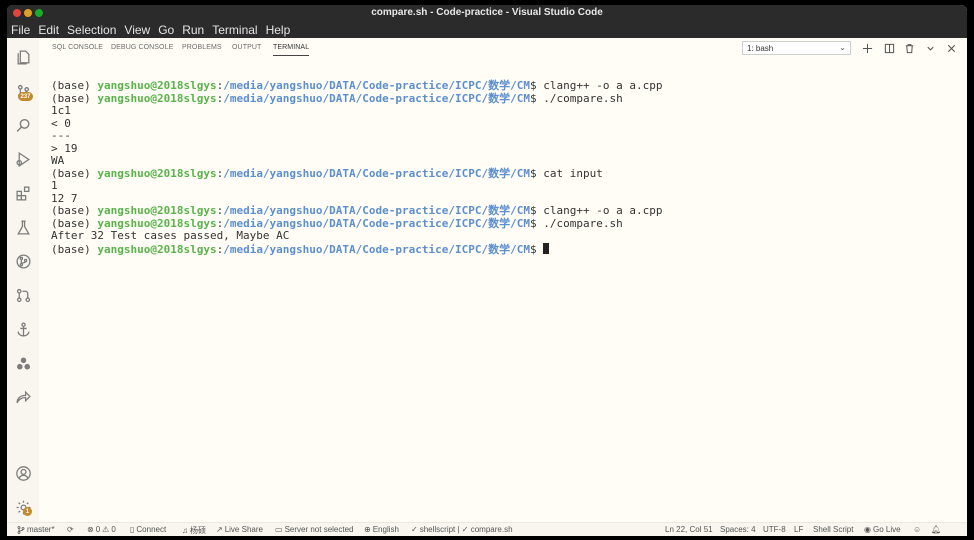  What do you see at coordinates (61, 110) in the screenshot?
I see `output-text: 1c1` at bounding box center [61, 110].